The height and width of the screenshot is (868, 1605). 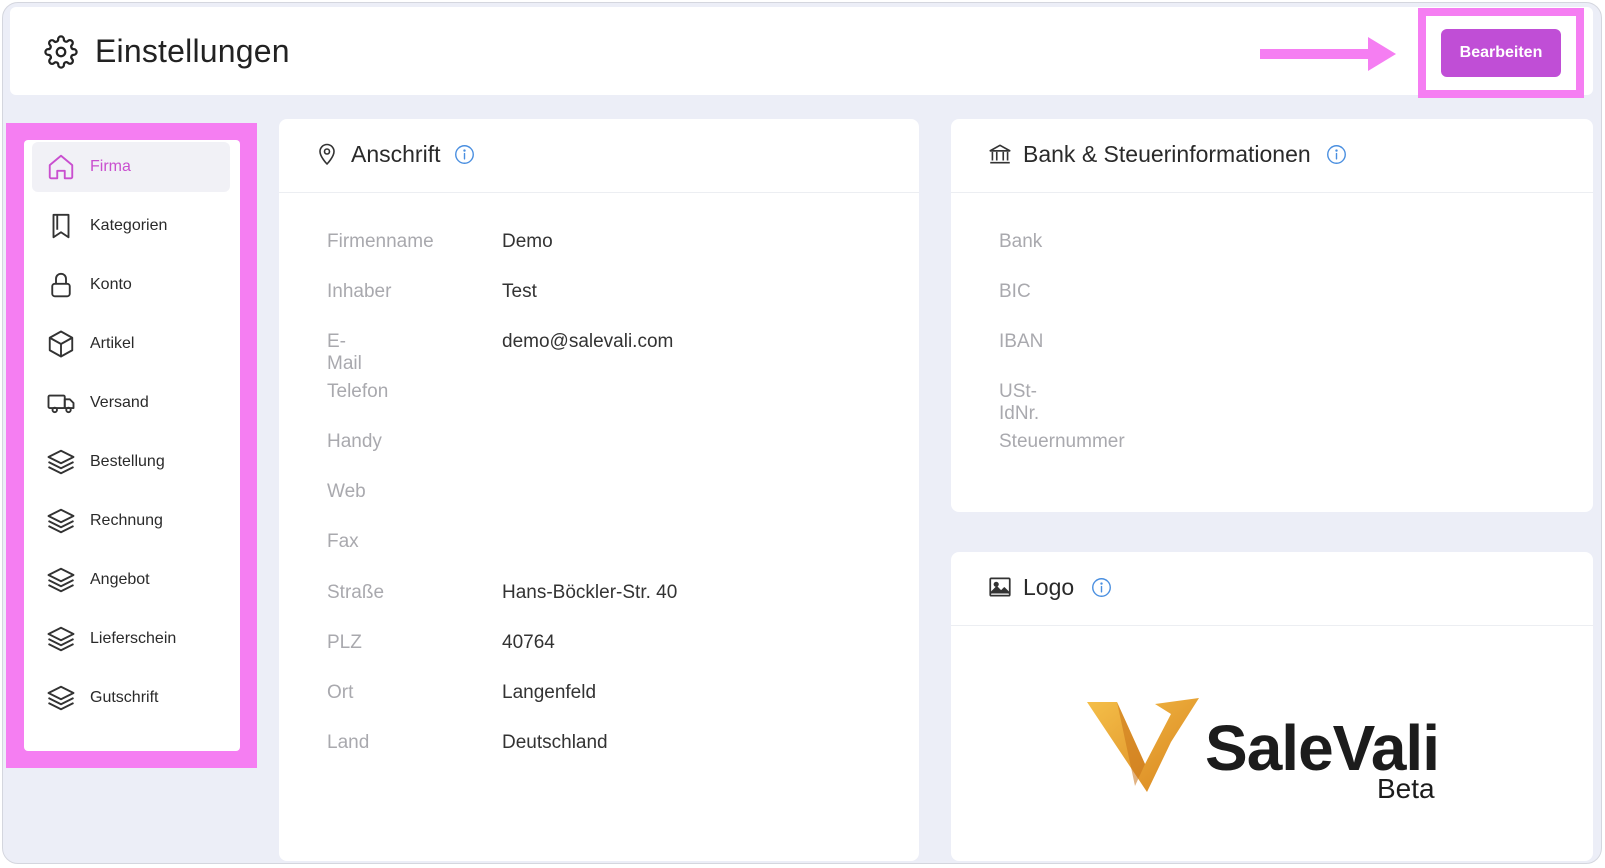 What do you see at coordinates (588, 341) in the screenshot?
I see `field-value: demo@salevali.com` at bounding box center [588, 341].